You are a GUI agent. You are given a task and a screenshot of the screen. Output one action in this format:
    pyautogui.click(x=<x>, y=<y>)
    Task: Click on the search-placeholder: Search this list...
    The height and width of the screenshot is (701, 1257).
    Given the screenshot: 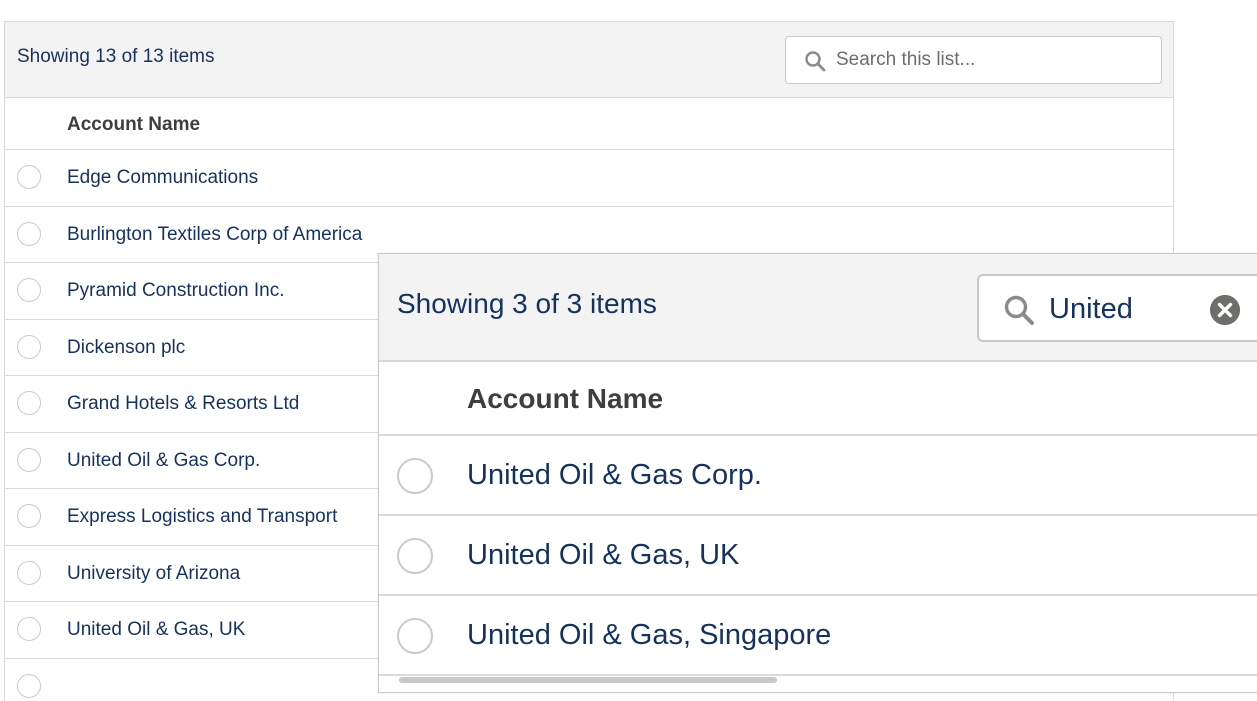 What is the action you would take?
    pyautogui.click(x=905, y=60)
    